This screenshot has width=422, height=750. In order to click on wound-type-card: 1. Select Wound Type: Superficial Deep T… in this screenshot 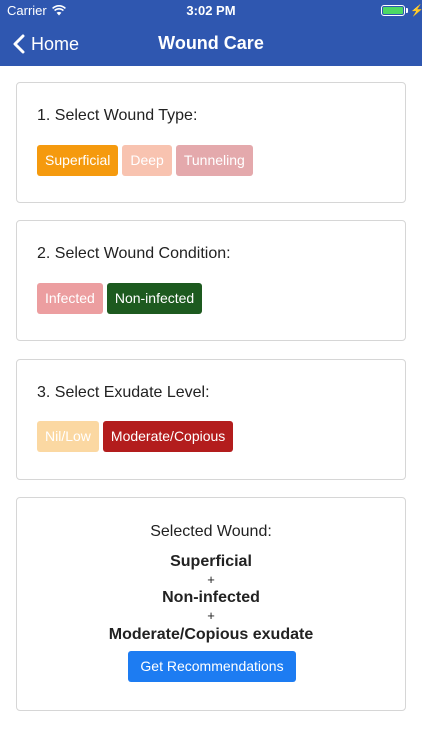, I will do `click(211, 142)`.